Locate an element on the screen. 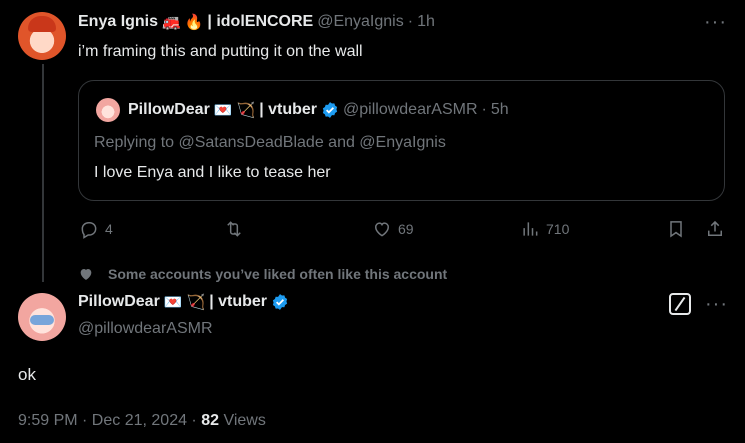  avatar-enya is located at coordinates (42, 36).